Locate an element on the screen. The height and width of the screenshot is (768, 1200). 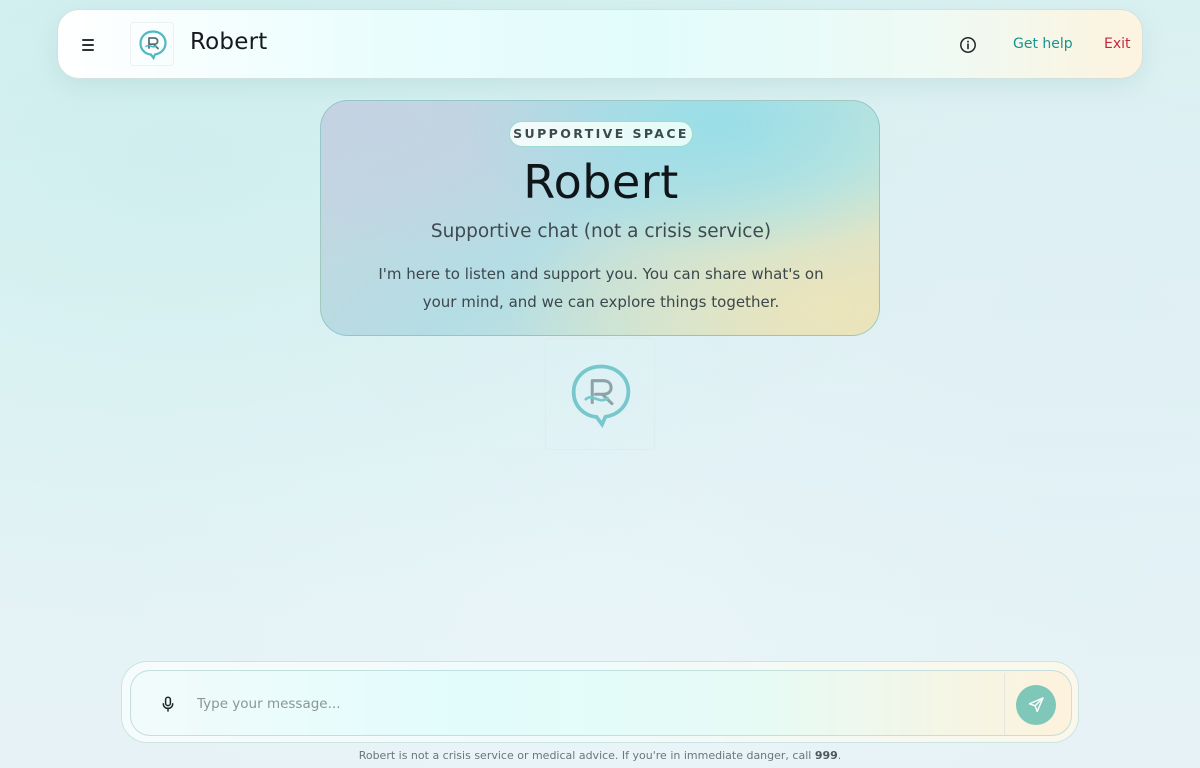
disclaimer-end: . is located at coordinates (839, 755).